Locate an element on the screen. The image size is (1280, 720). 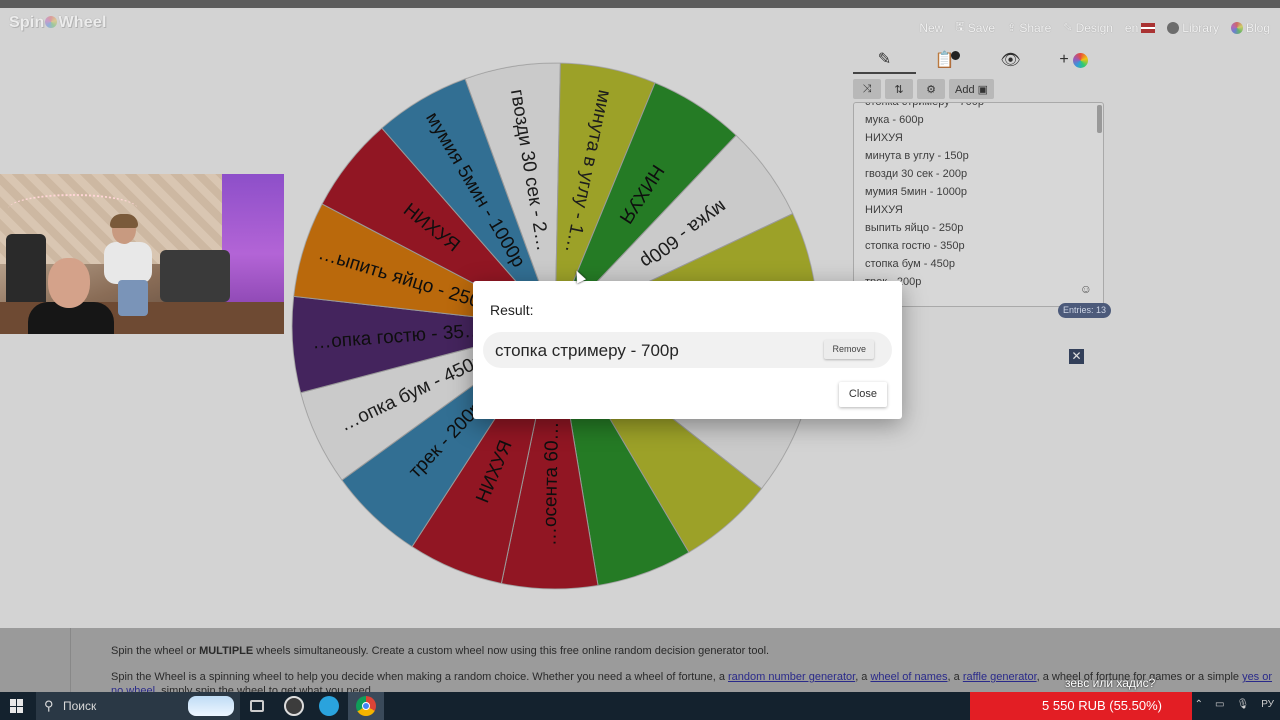
sort-icon: ⇅ is located at coordinates (899, 89).